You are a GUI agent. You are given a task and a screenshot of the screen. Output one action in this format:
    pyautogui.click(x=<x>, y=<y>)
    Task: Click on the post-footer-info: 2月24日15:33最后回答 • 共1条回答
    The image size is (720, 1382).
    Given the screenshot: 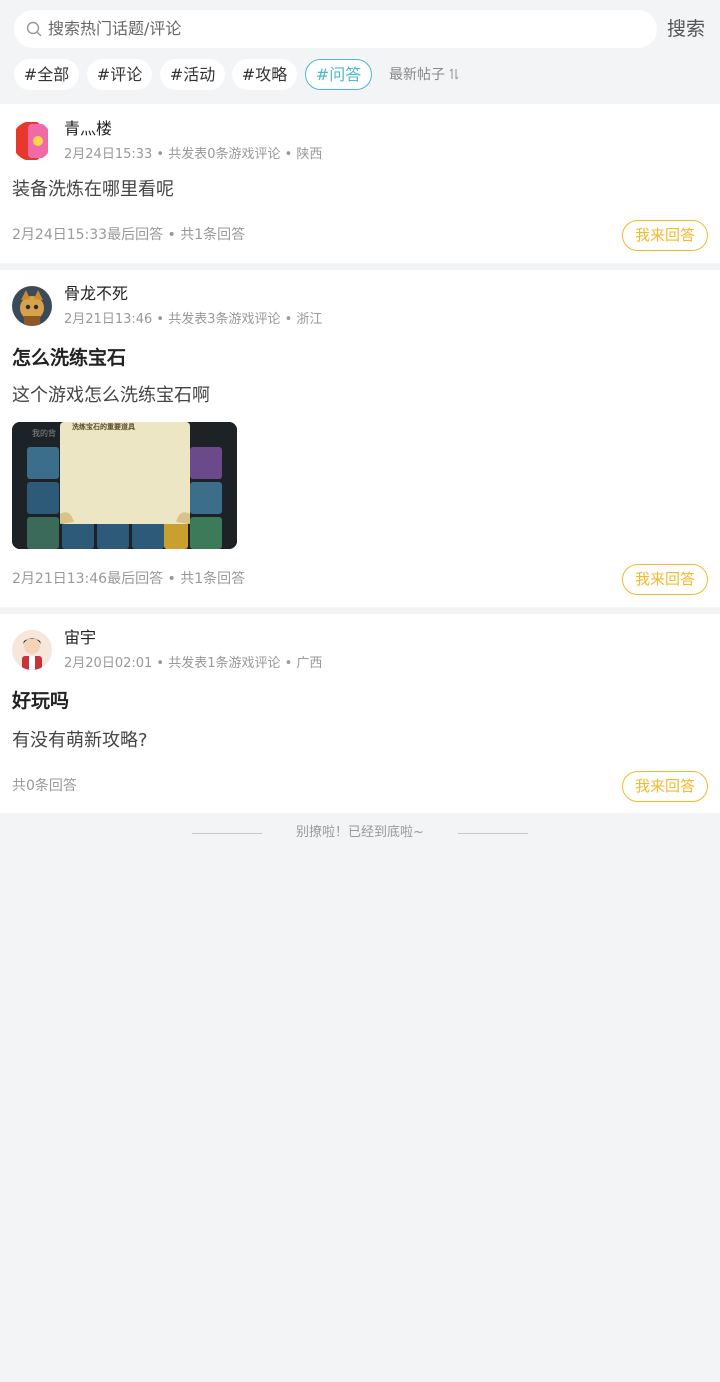 What is the action you would take?
    pyautogui.click(x=129, y=235)
    